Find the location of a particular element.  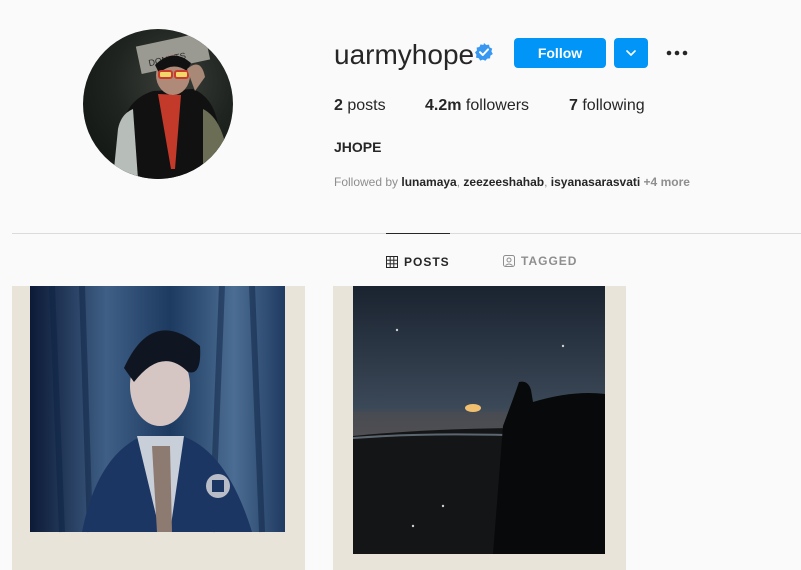

posts-stat: 2 posts is located at coordinates (360, 106).